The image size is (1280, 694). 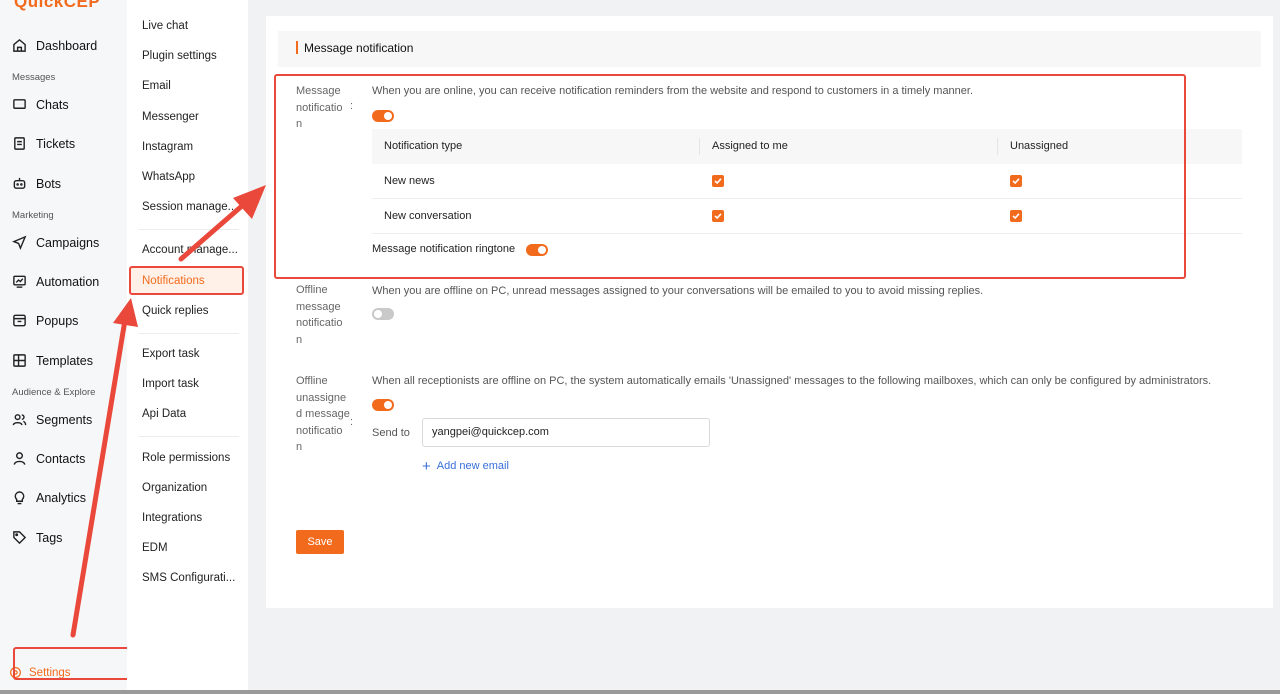 I want to click on arrow-to-highlight, so click(x=212, y=232).